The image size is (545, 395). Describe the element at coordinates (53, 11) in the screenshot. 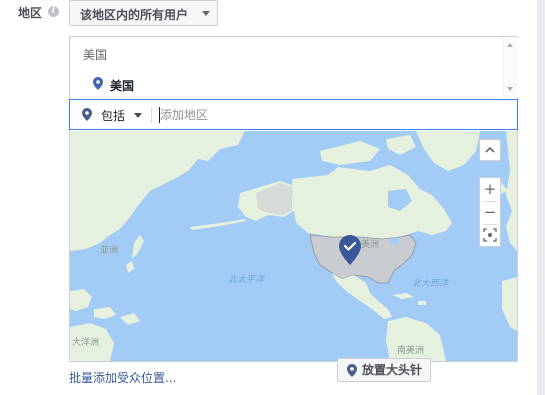

I see `info-icon: i` at that location.